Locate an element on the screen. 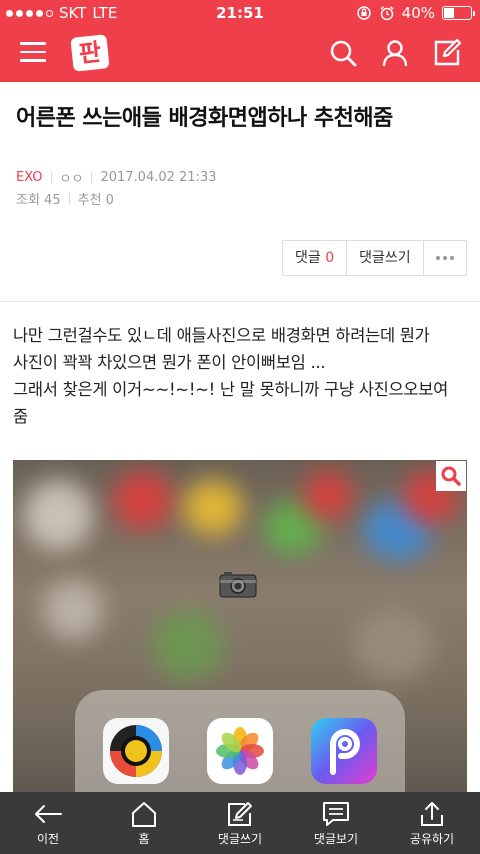  view-comments-tab: 댓글보기 is located at coordinates (336, 823).